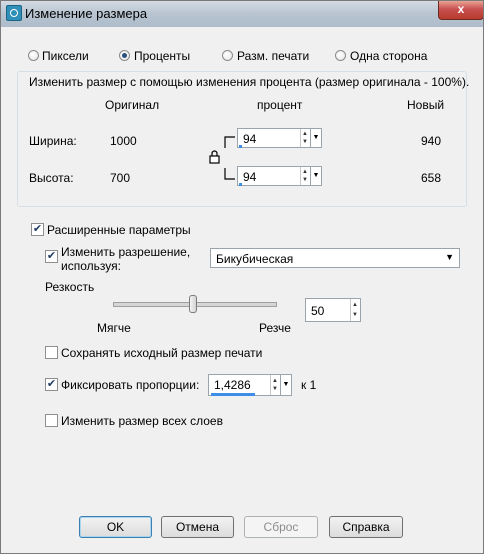 This screenshot has height=554, width=484. What do you see at coordinates (227, 55) in the screenshot?
I see `radio-print-size` at bounding box center [227, 55].